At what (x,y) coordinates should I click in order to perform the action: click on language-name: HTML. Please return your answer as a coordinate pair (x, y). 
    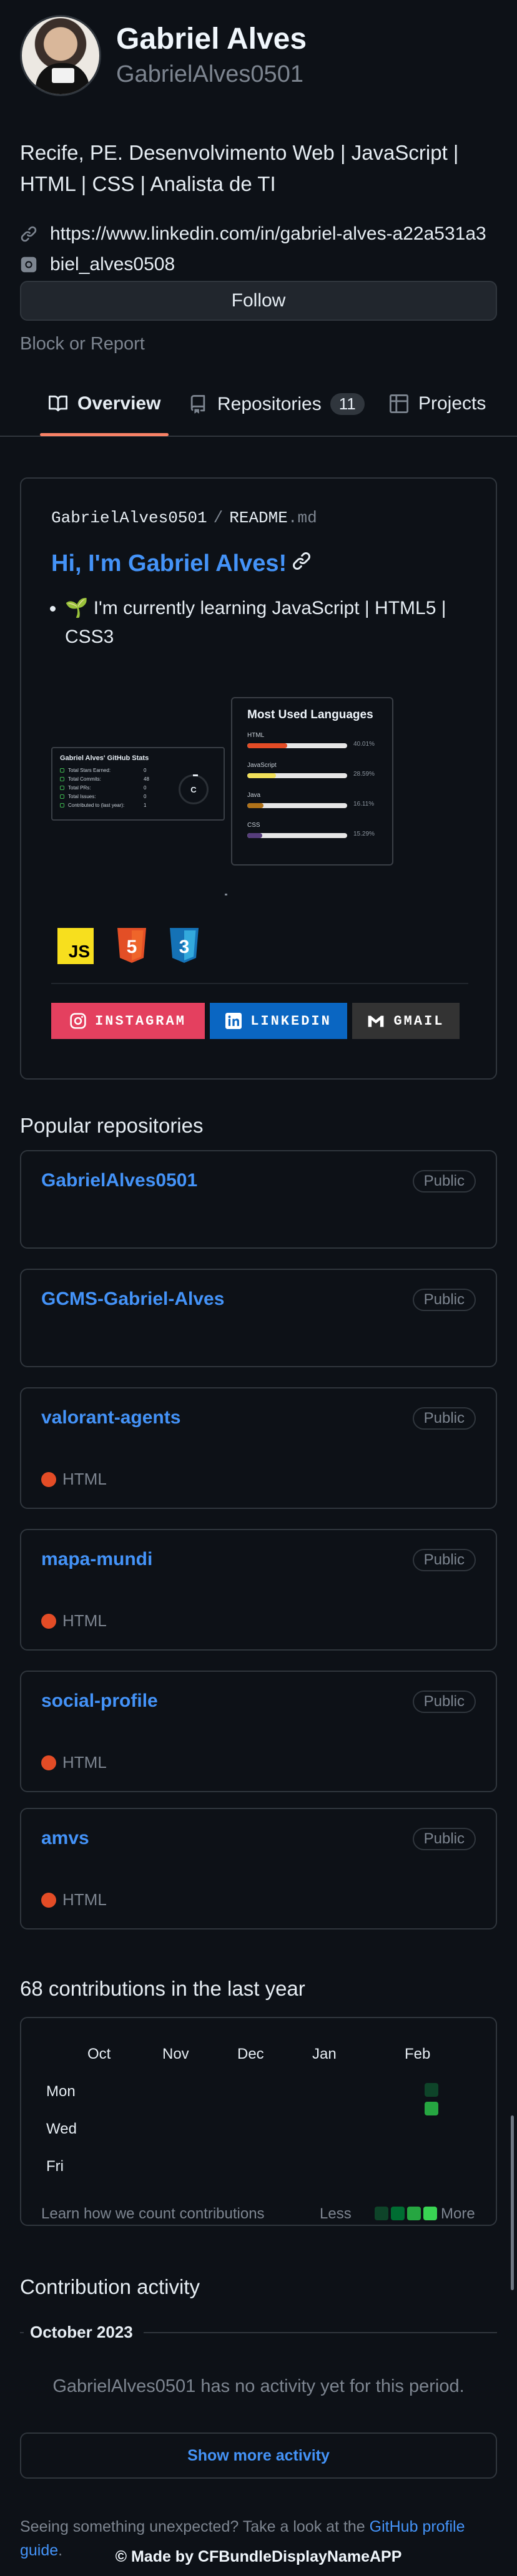
    Looking at the image, I should click on (256, 735).